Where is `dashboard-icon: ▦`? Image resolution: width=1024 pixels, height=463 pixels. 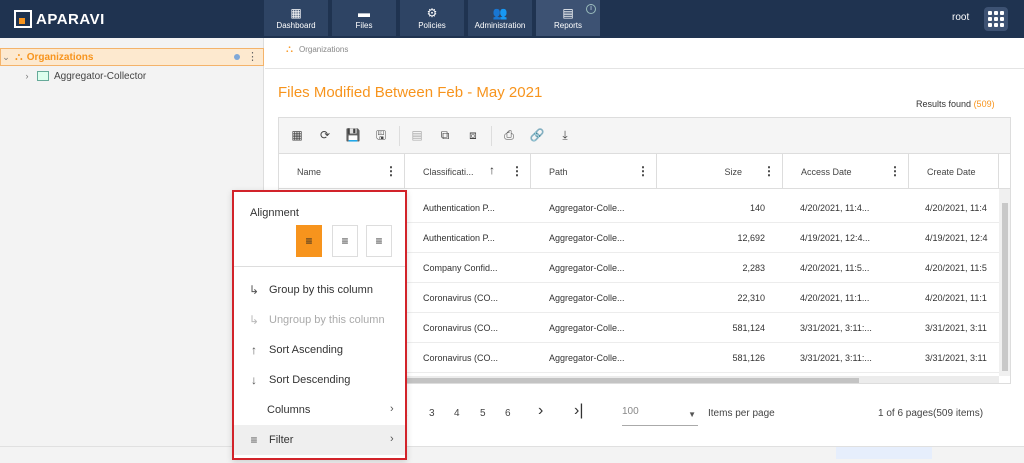 dashboard-icon: ▦ is located at coordinates (296, 13).